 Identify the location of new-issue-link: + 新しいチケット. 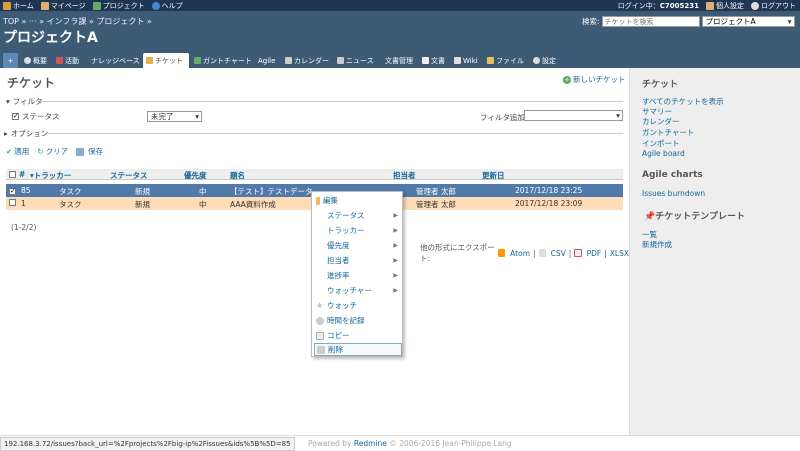
(594, 79).